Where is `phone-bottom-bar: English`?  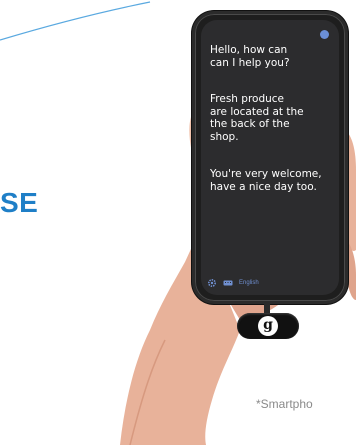
phone-bottom-bar: English is located at coordinates (233, 283).